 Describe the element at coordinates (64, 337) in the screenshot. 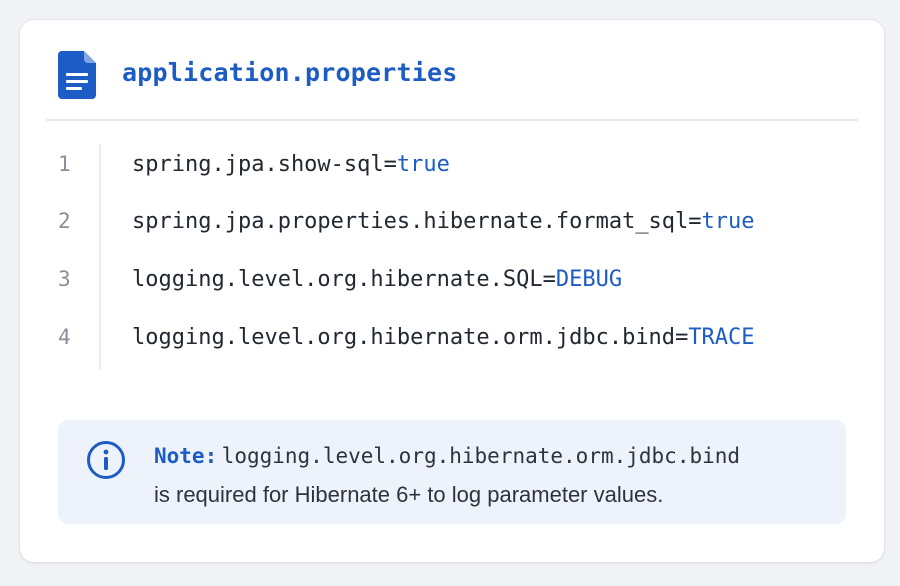

I see `line-number: 4` at that location.